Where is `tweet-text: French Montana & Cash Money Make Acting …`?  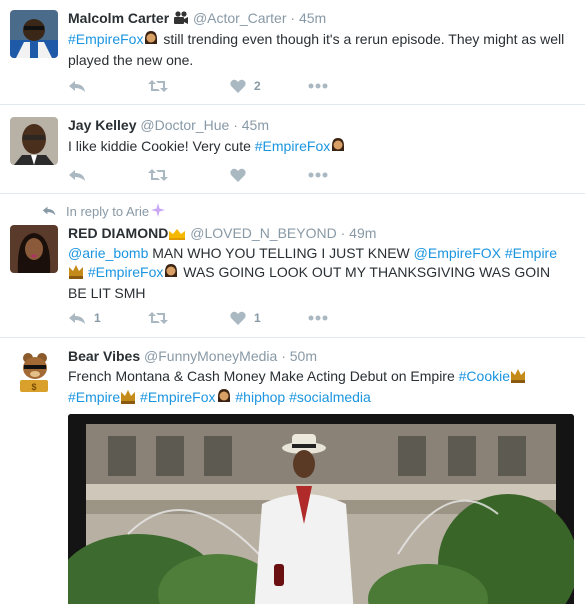
tweet-text: French Montana & Cash Money Make Acting … is located at coordinates (318, 388).